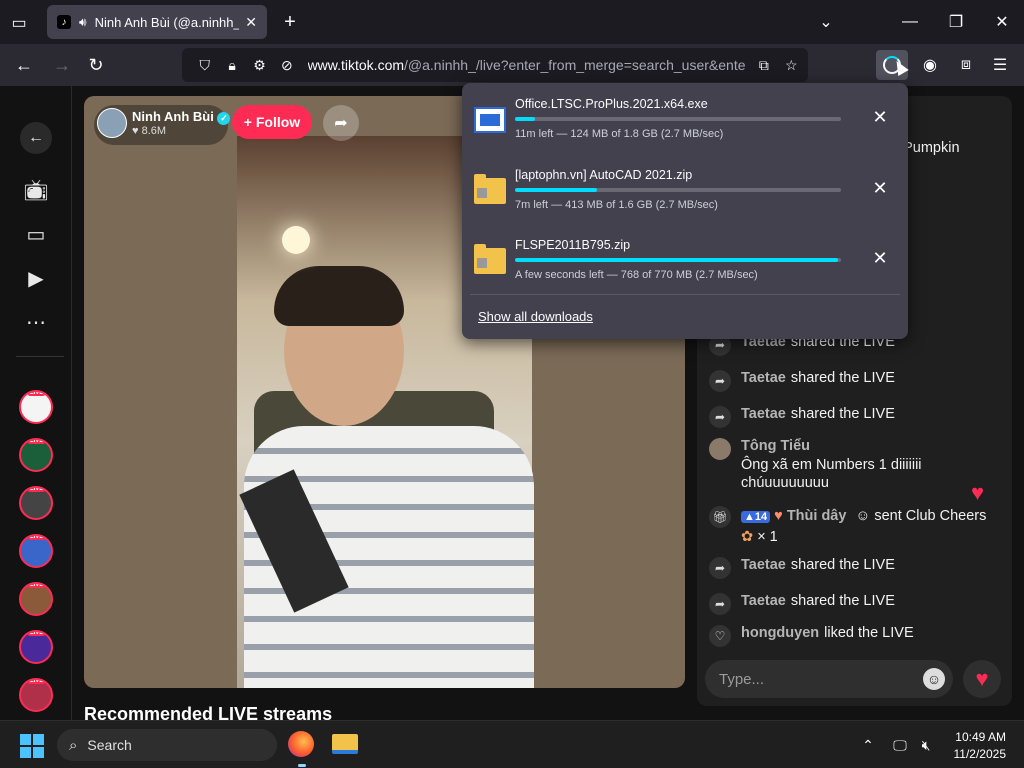 The width and height of the screenshot is (1024, 768). What do you see at coordinates (36, 138) in the screenshot?
I see `back-arrow-icon: ←` at bounding box center [36, 138].